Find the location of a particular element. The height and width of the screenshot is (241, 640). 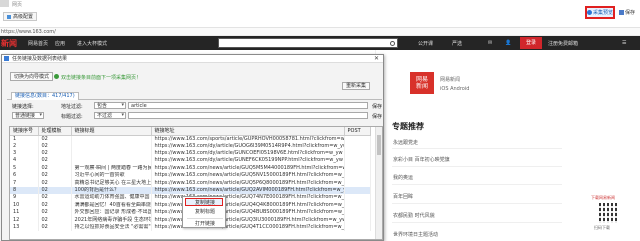

menu-item-copy-link: 复制链接 is located at coordinates (205, 202).